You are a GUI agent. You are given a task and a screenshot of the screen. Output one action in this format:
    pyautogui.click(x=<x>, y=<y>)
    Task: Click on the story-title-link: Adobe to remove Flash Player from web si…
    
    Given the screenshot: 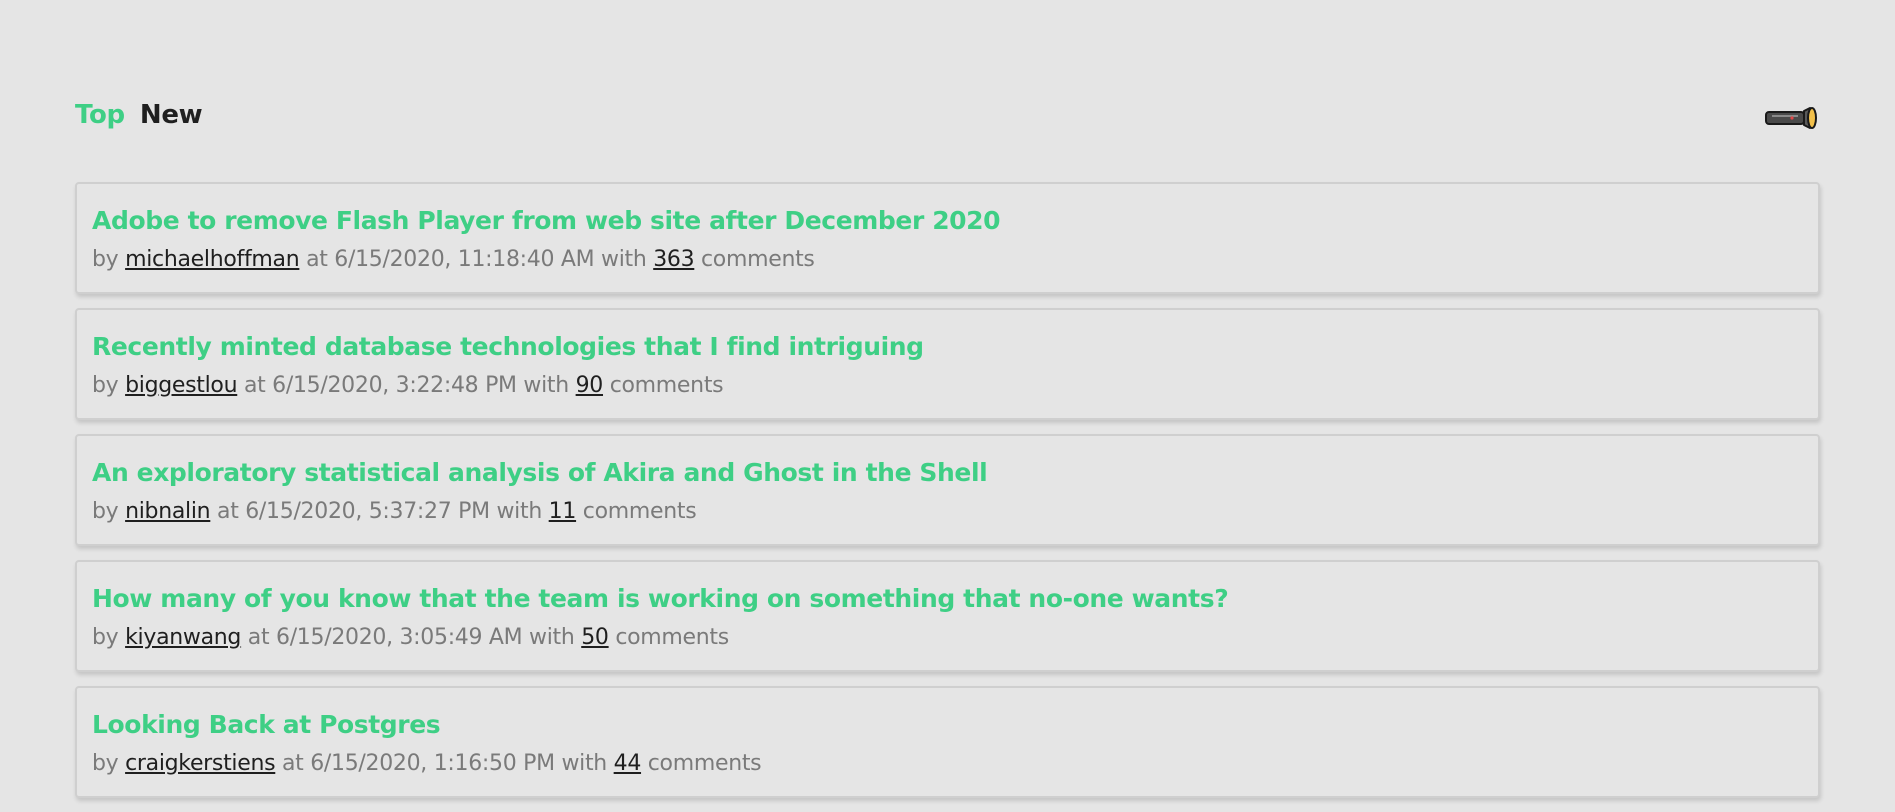 What is the action you would take?
    pyautogui.click(x=955, y=221)
    